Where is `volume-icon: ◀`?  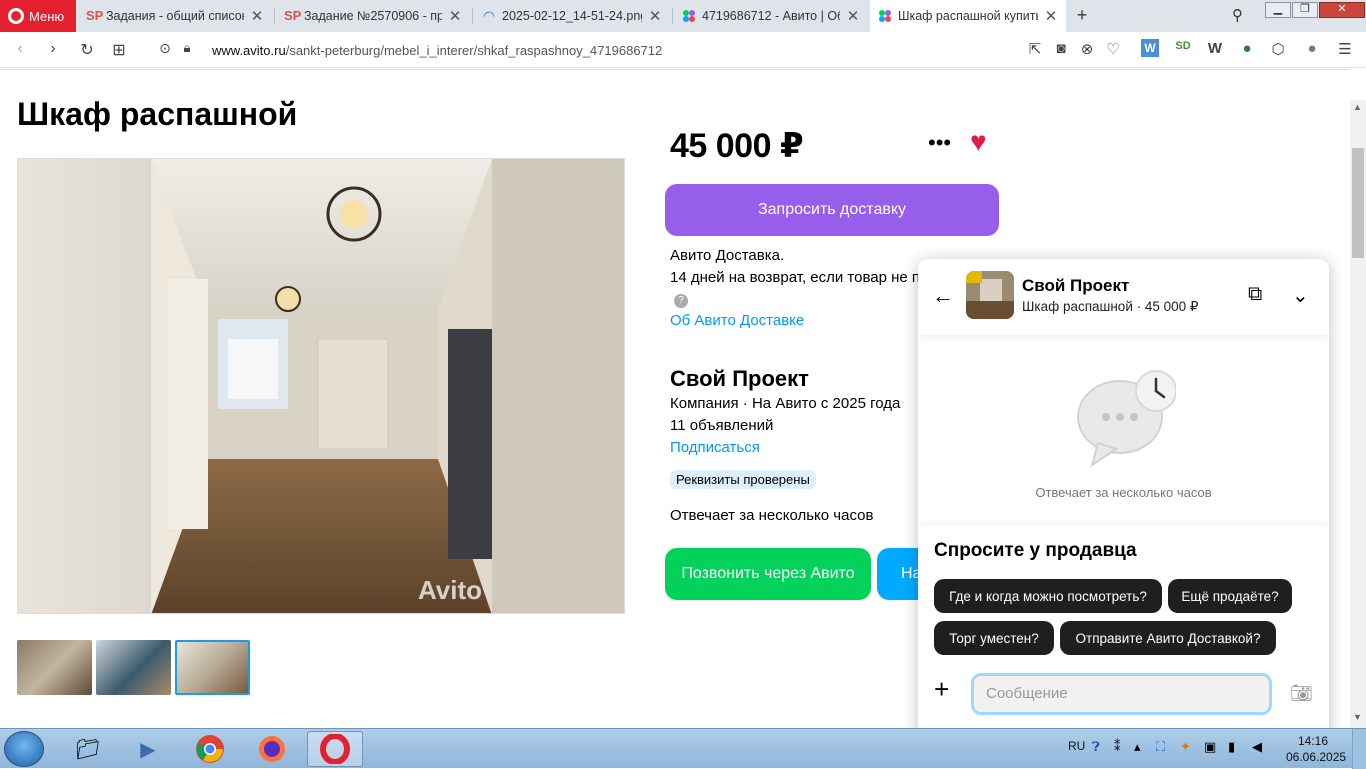 volume-icon: ◀ is located at coordinates (1257, 747).